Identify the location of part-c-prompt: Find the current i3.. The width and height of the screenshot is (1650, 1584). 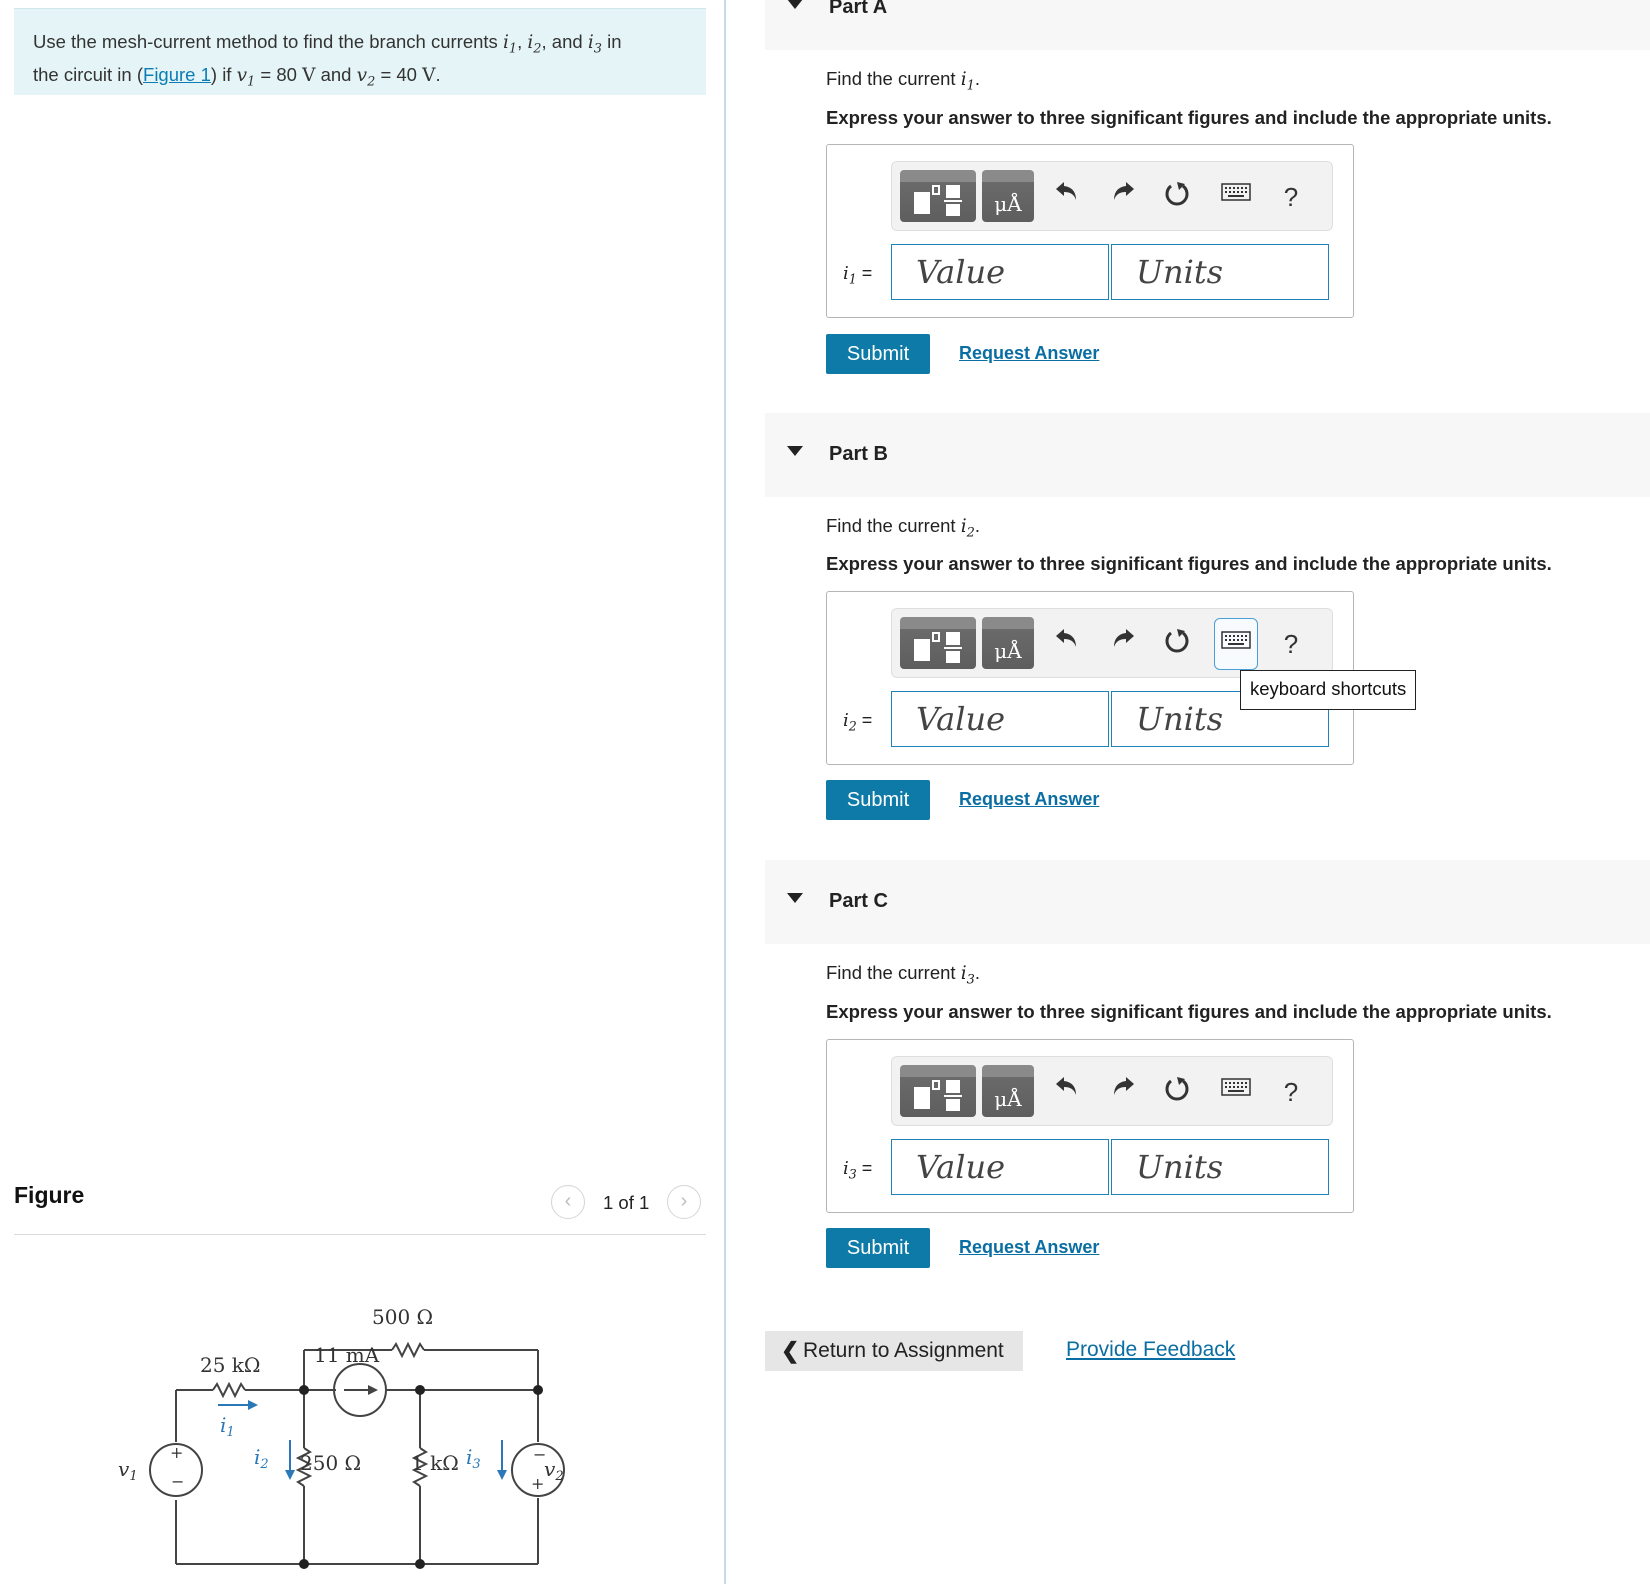
(903, 975).